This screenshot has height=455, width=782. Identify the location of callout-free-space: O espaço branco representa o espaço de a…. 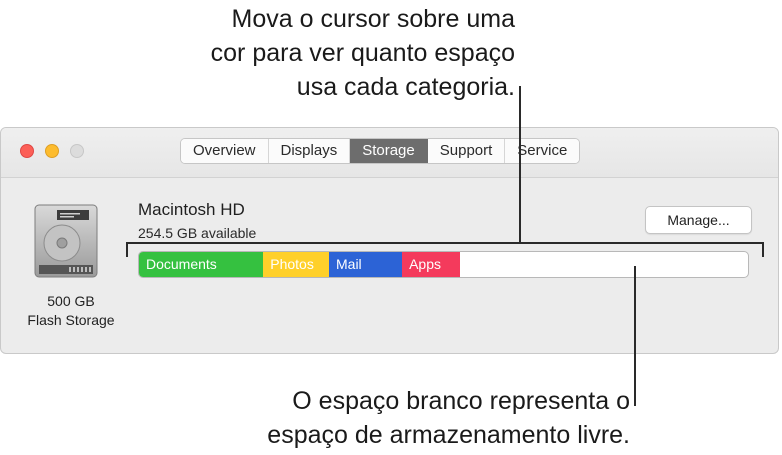
(448, 418).